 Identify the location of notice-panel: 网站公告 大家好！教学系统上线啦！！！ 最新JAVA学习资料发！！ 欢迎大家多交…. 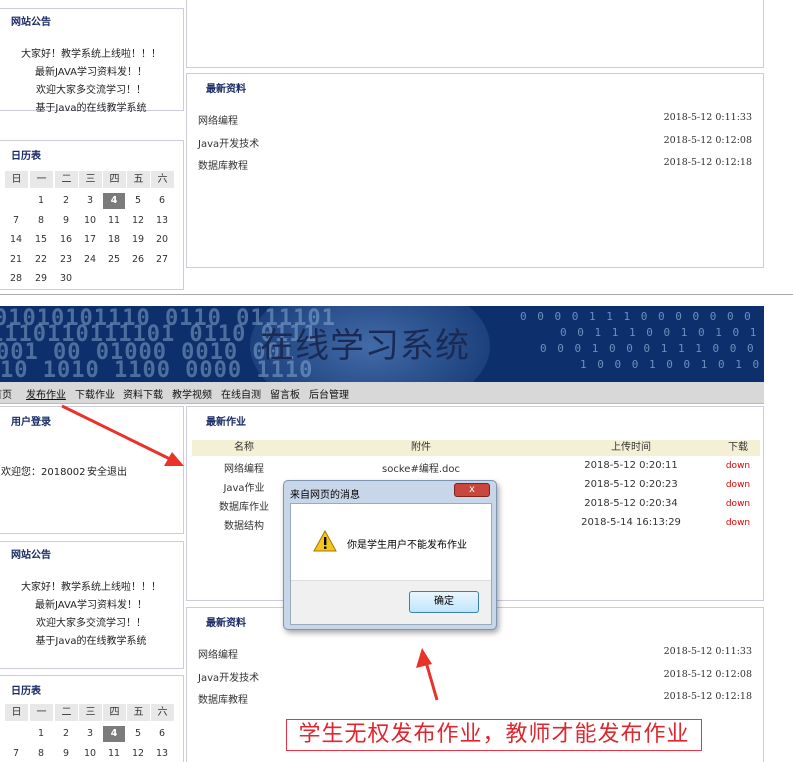
(92, 605).